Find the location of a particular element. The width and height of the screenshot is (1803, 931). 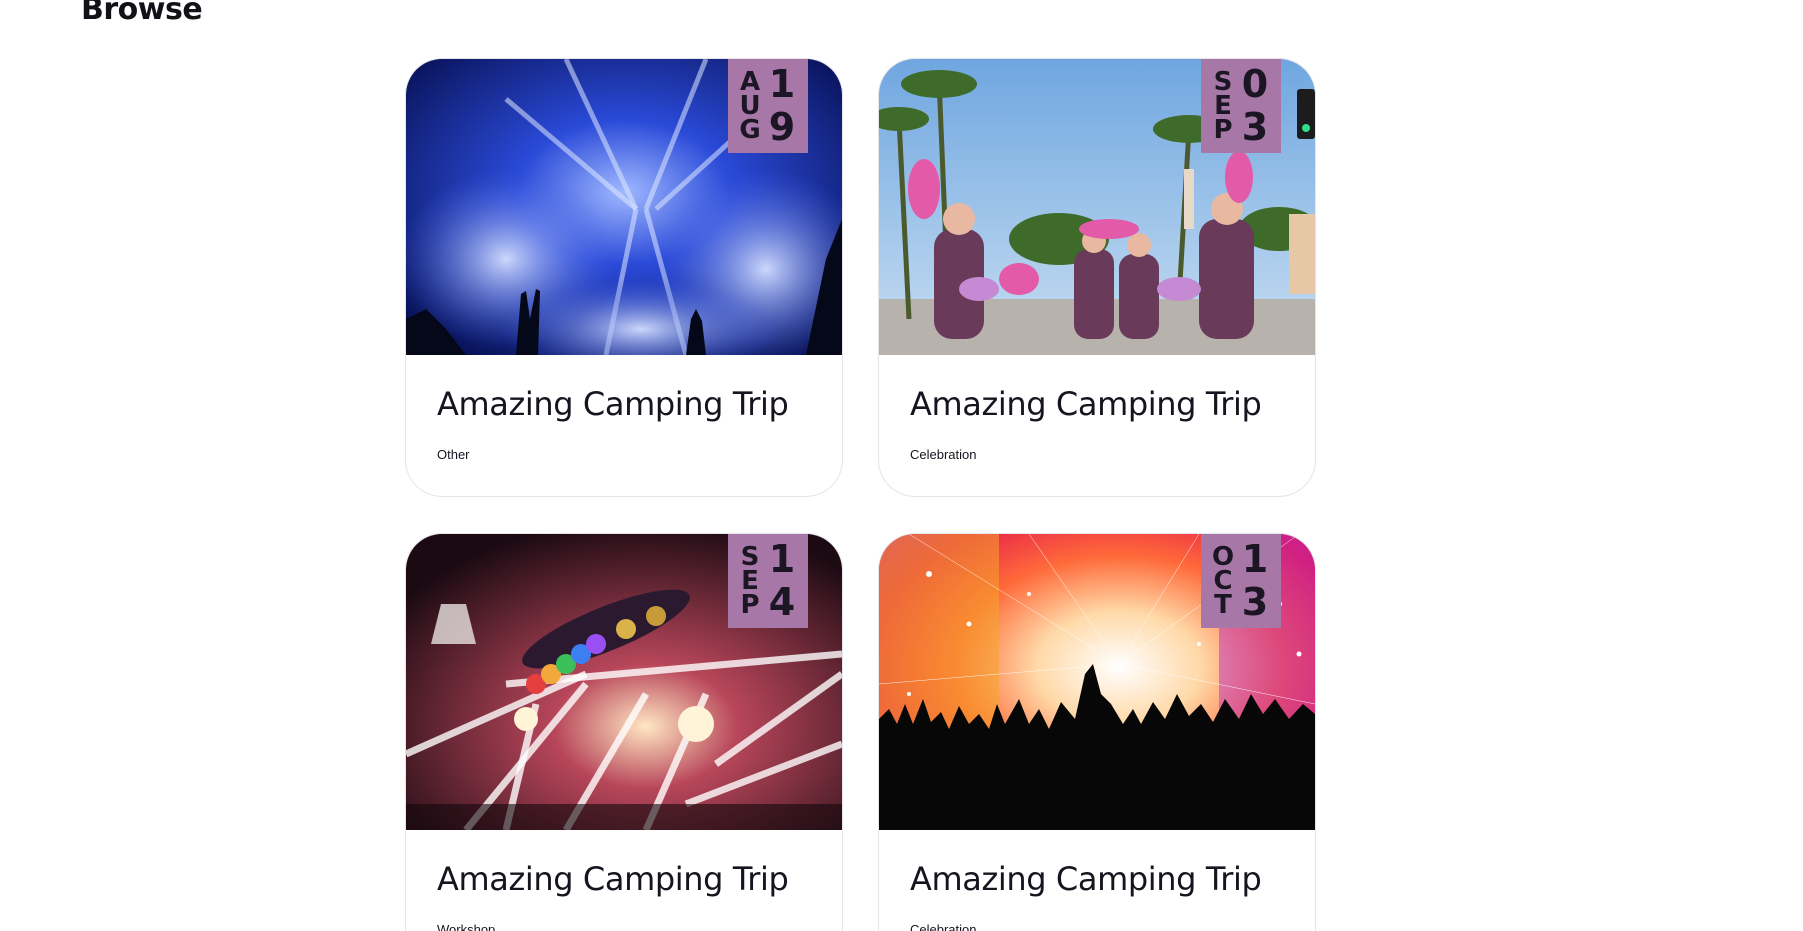

event-category: Workshop is located at coordinates (466, 926).